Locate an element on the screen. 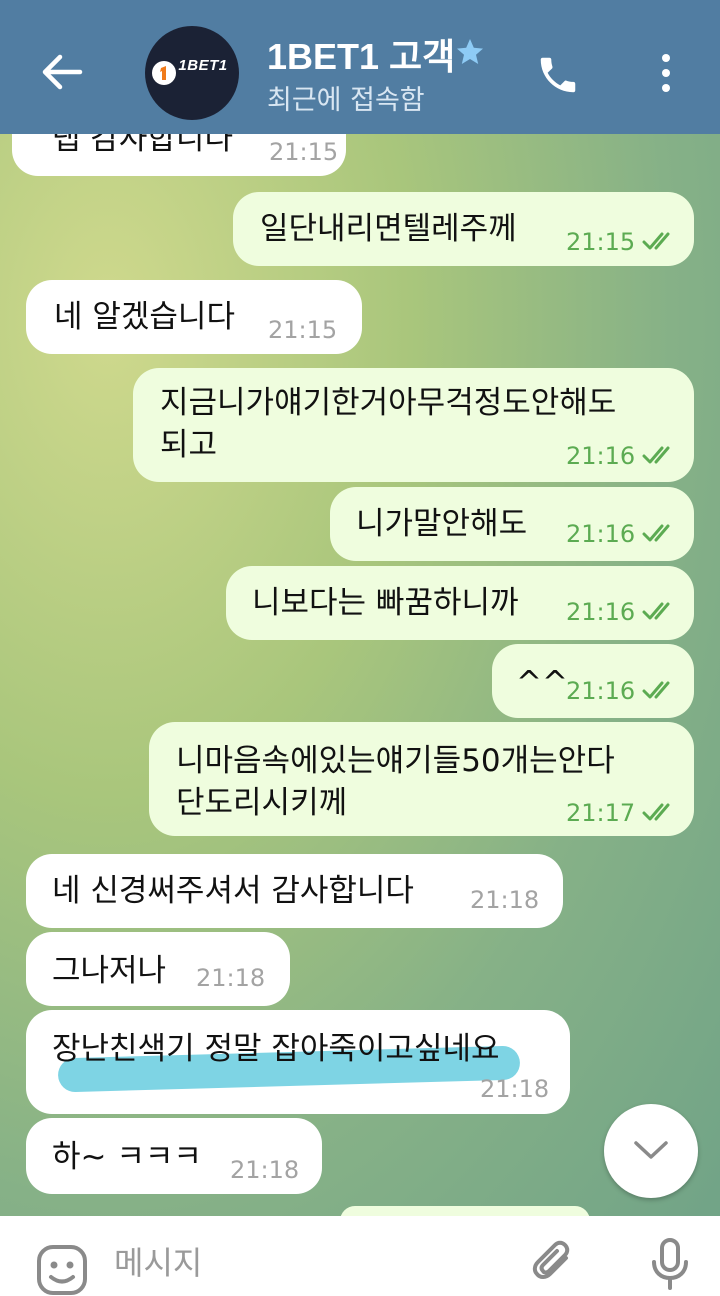 The height and width of the screenshot is (1296, 720). message-text-line: 되고 is located at coordinates (189, 445).